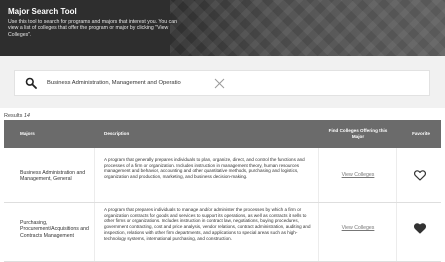 This screenshot has width=445, height=262. What do you see at coordinates (307, 28) in the screenshot?
I see `header-banner-image` at bounding box center [307, 28].